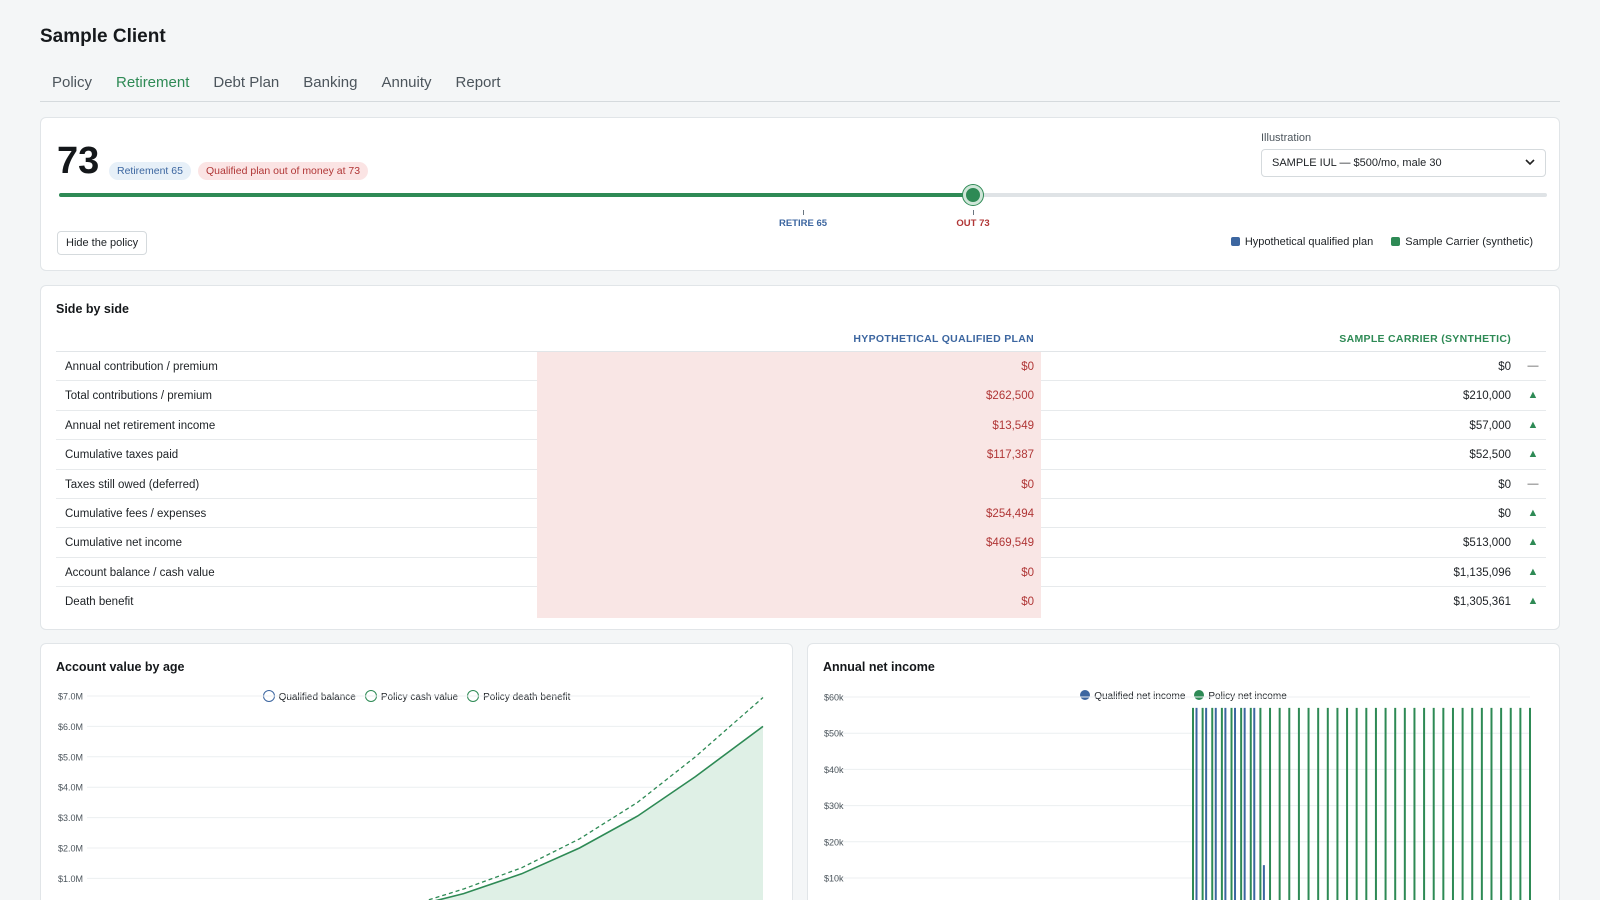 This screenshot has height=900, width=1600. What do you see at coordinates (834, 842) in the screenshot?
I see `y-tick-label: $20k` at bounding box center [834, 842].